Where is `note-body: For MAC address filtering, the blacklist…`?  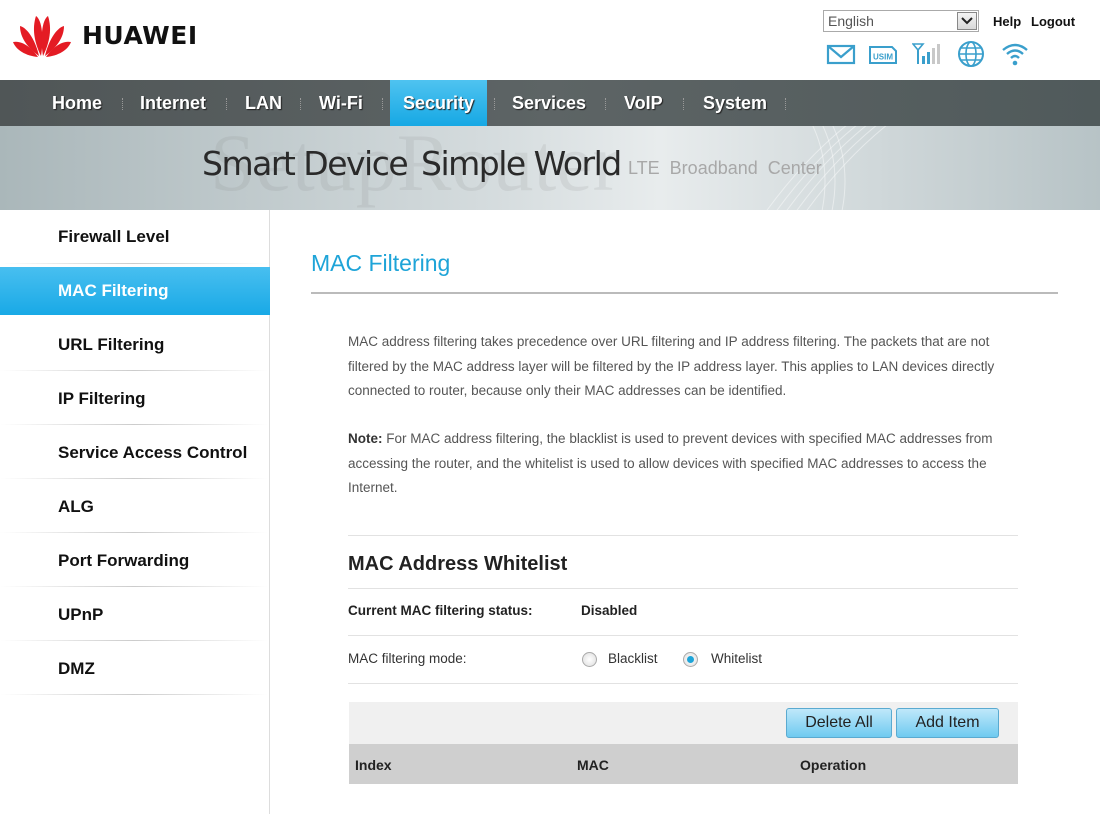
note-body: For MAC address filtering, the blacklist… is located at coordinates (670, 463).